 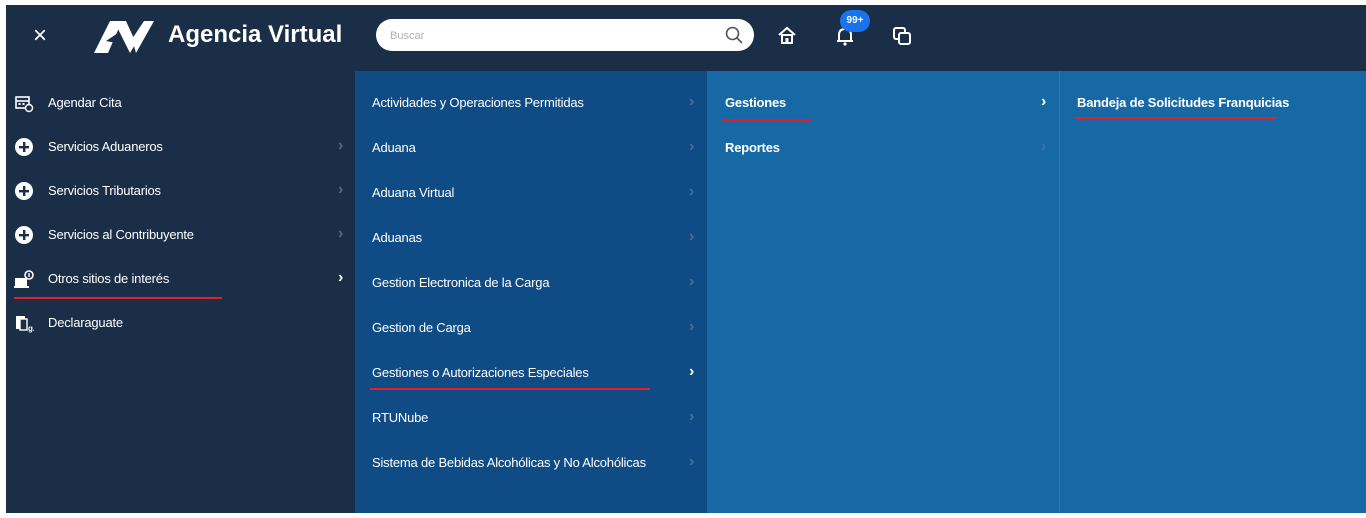 I want to click on top-bar: × Agencia Virtual 99+, so click(x=686, y=38).